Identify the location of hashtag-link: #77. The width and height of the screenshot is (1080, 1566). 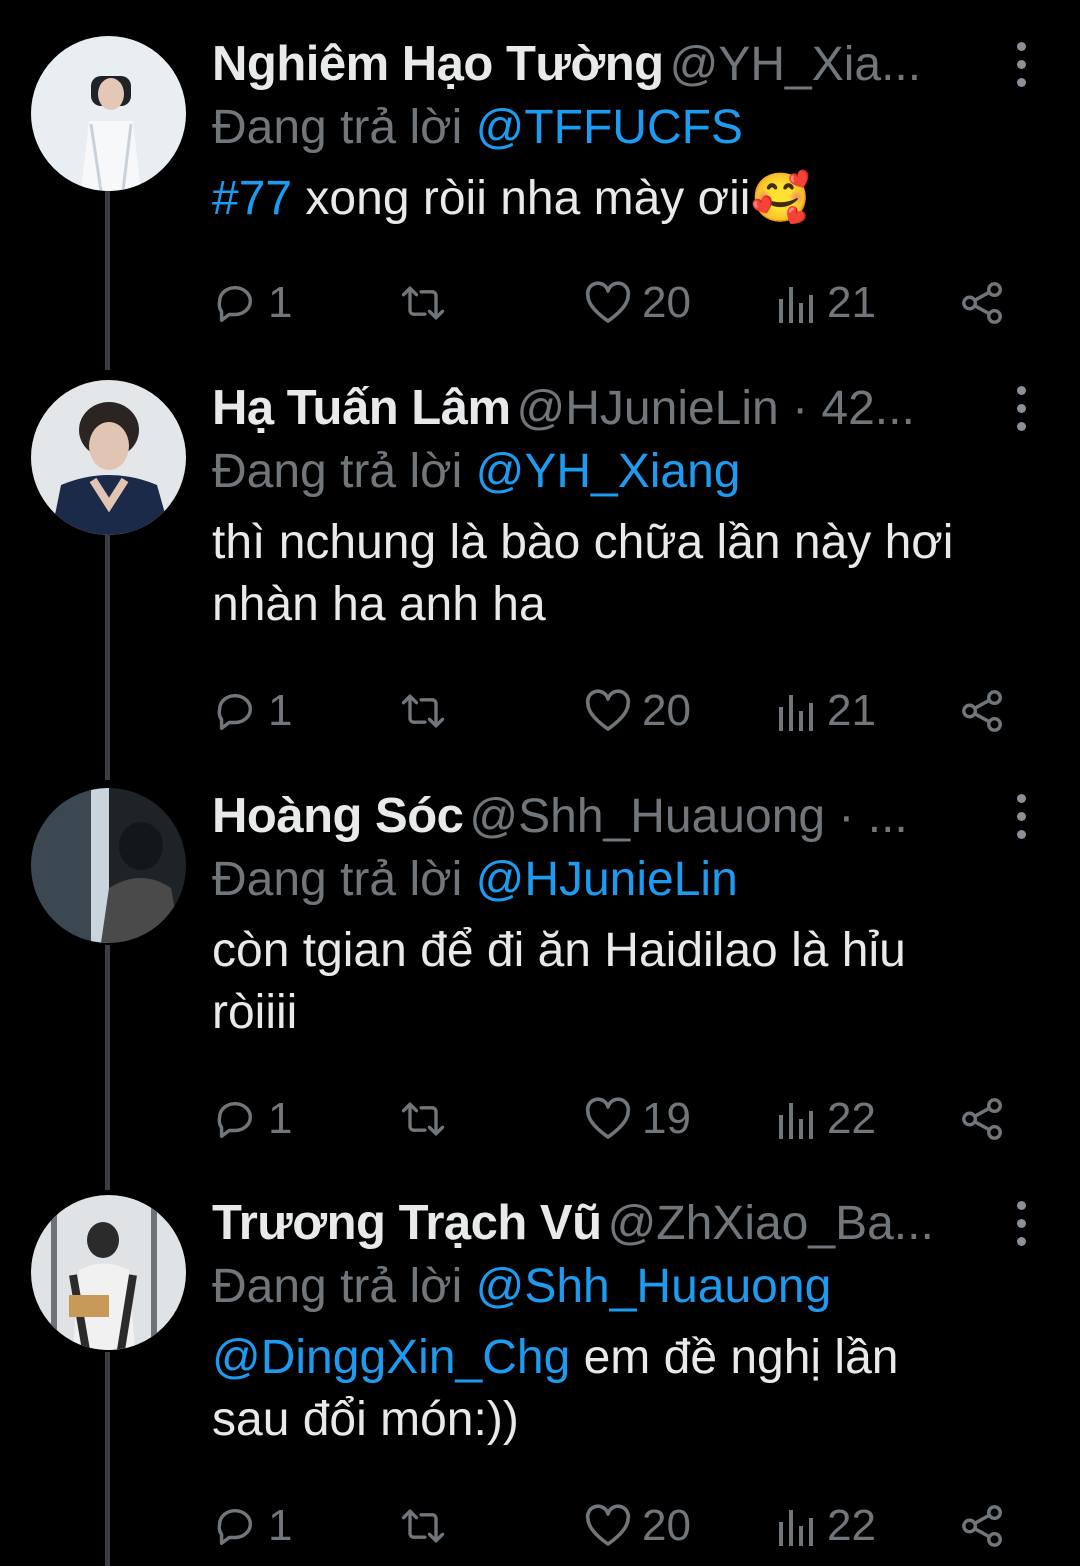
(252, 198).